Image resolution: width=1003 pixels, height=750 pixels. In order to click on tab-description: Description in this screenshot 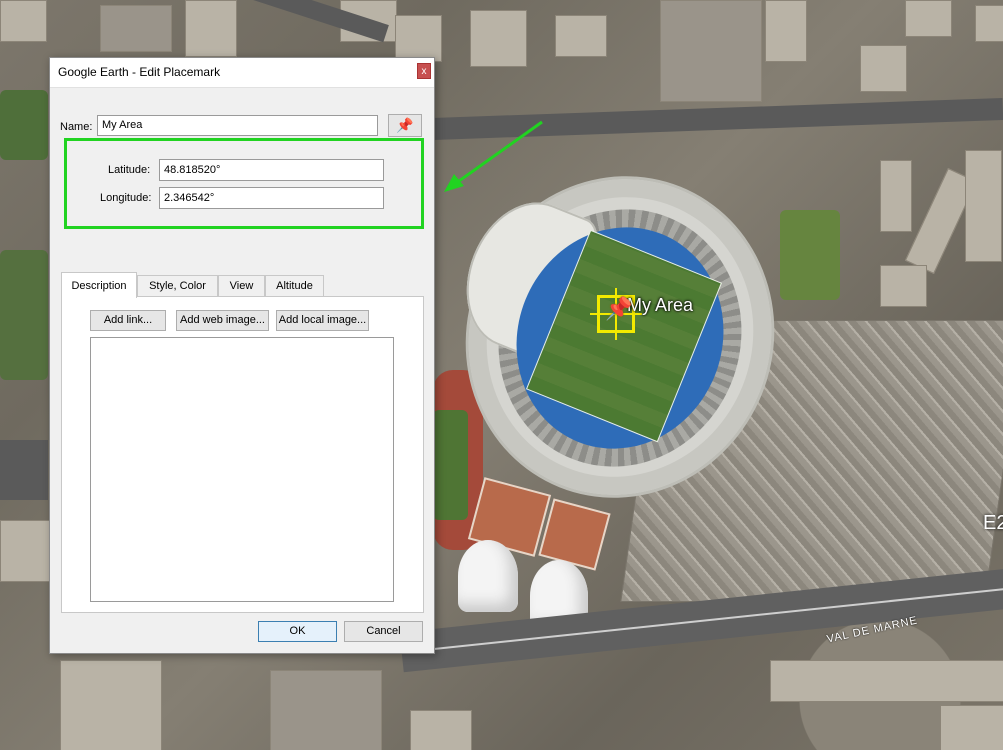, I will do `click(99, 285)`.